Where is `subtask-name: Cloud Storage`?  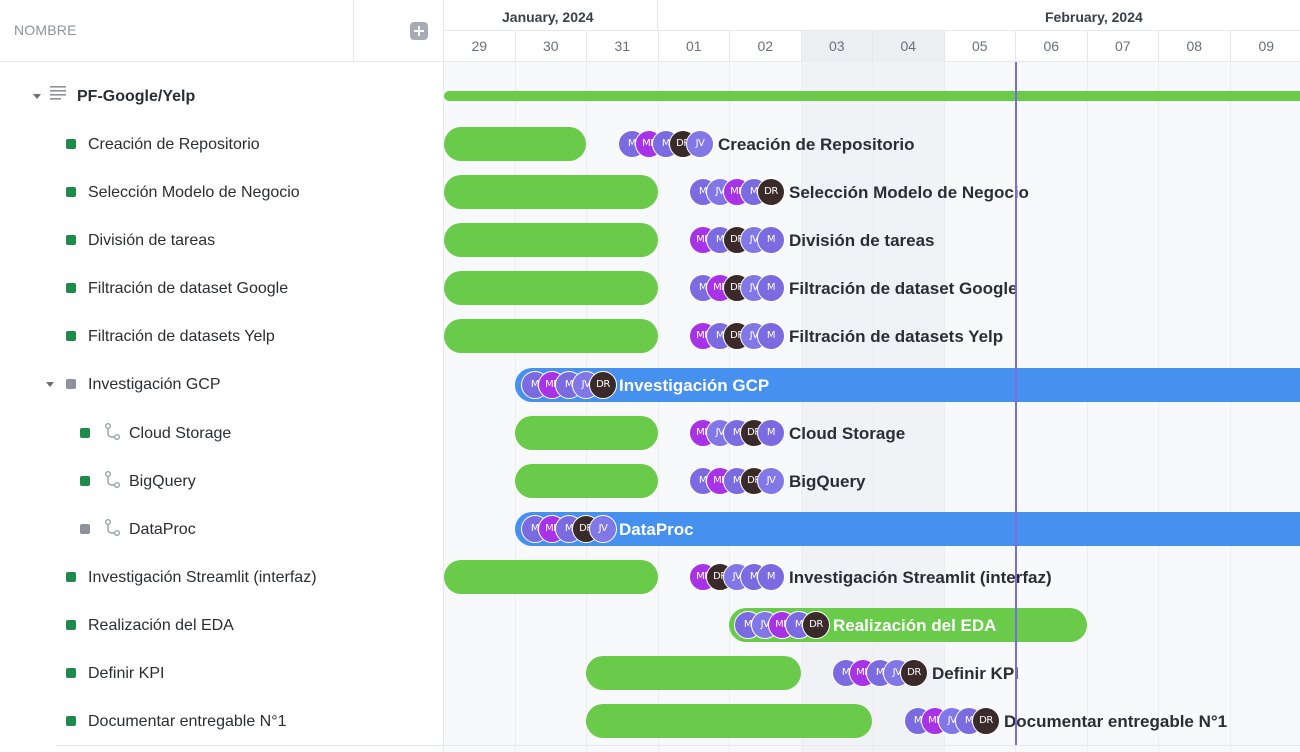 subtask-name: Cloud Storage is located at coordinates (180, 434).